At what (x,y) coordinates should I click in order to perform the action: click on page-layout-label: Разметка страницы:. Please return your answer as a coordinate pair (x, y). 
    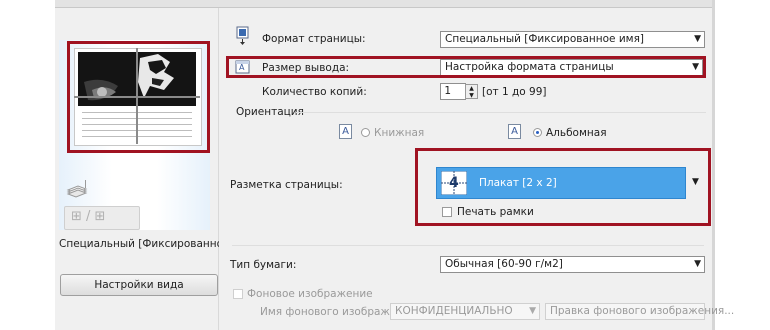
    Looking at the image, I should click on (286, 185).